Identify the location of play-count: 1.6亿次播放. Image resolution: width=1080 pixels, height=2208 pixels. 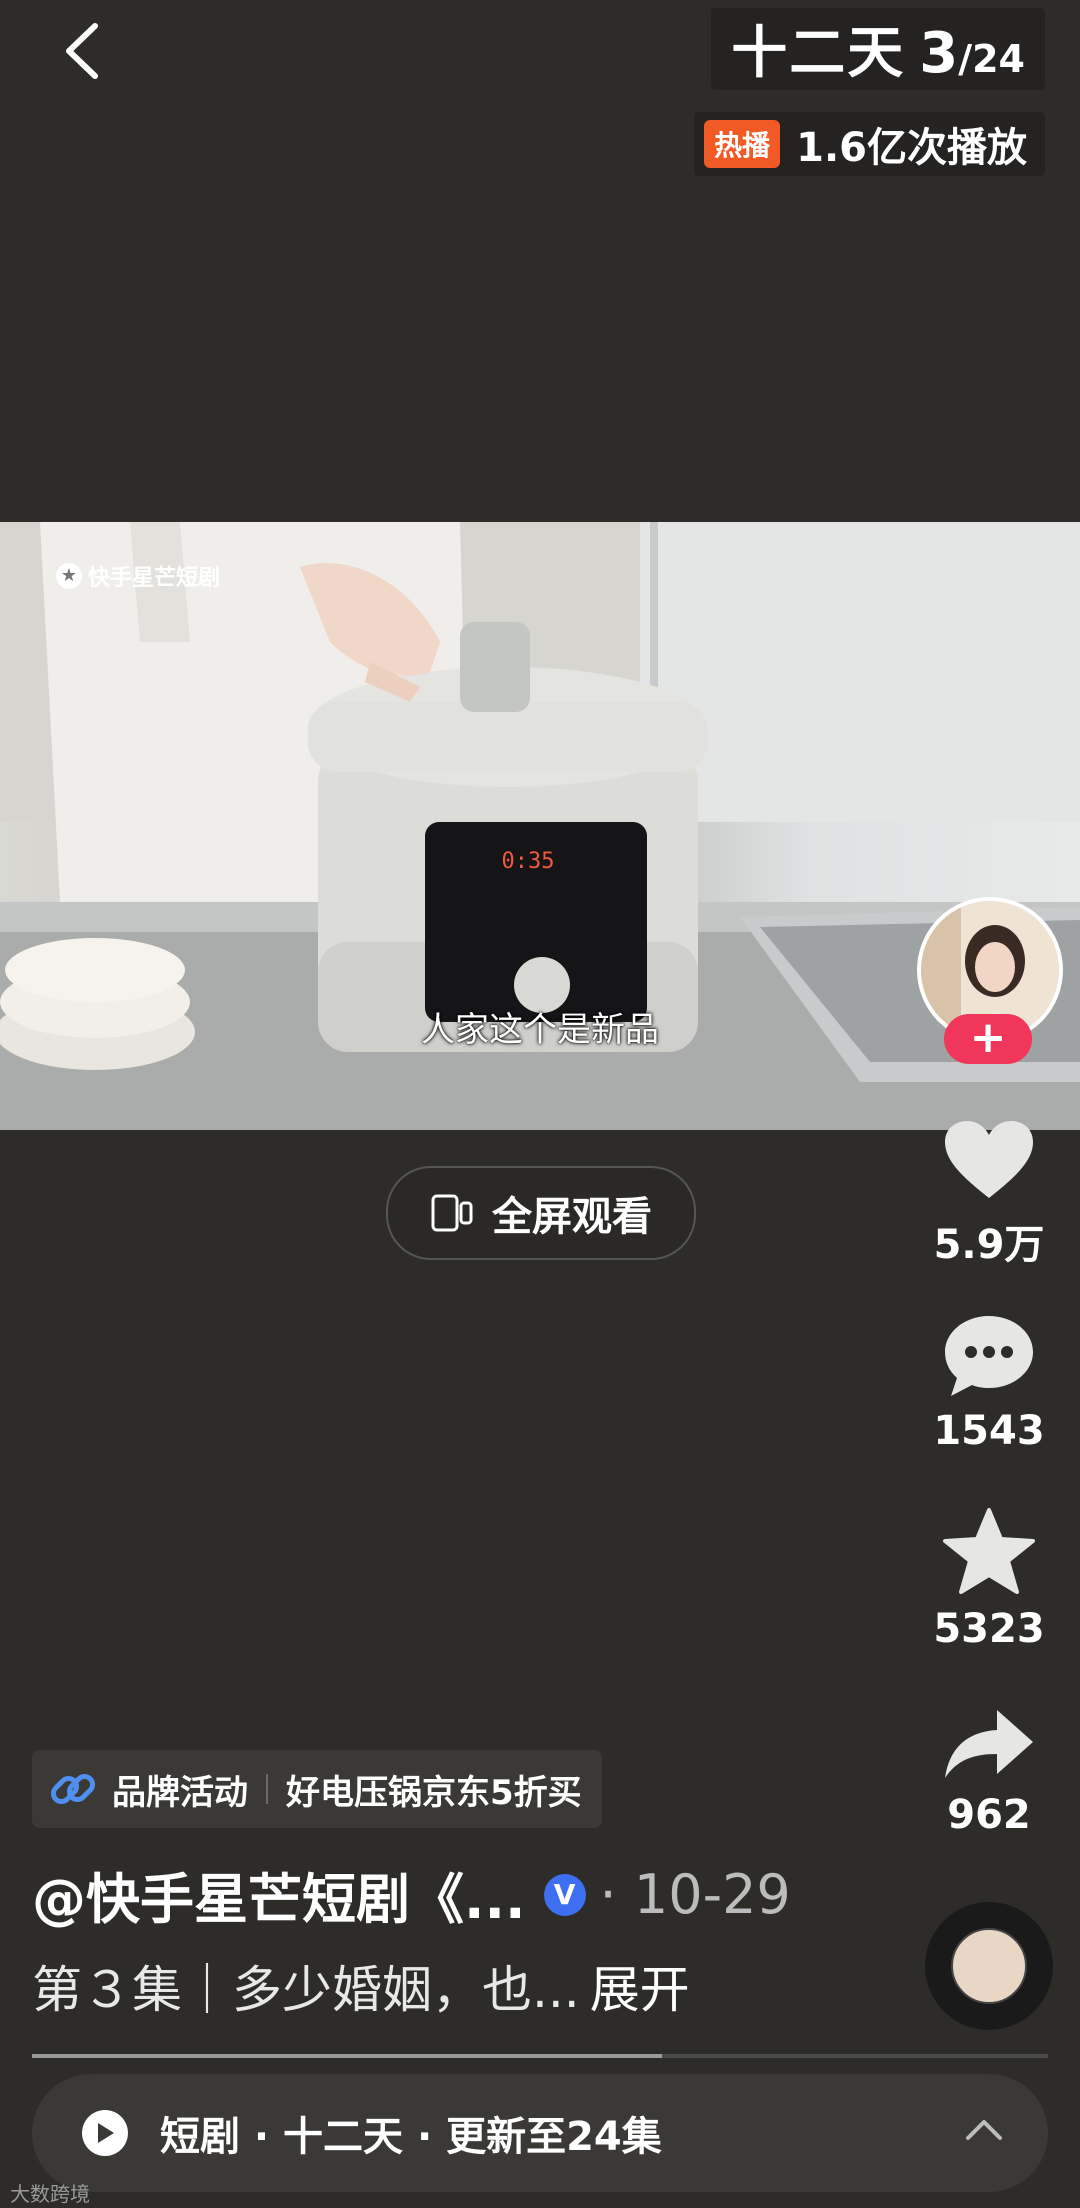
(911, 148).